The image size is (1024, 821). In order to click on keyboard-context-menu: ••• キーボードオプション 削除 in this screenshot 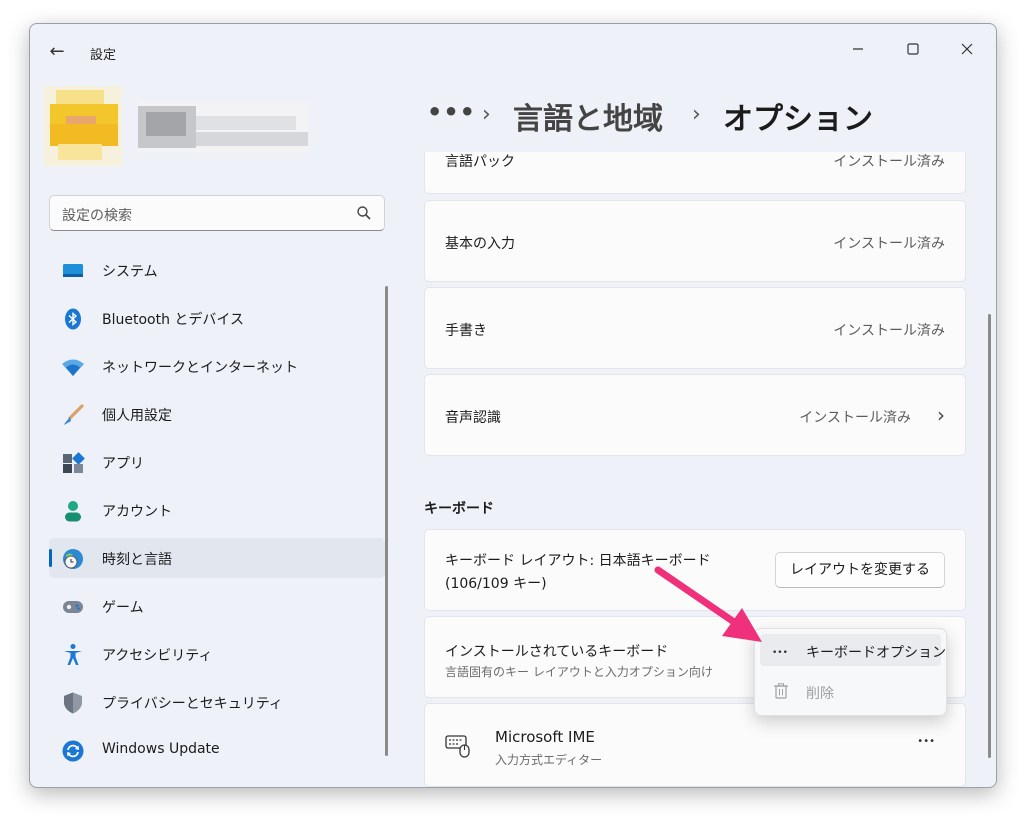, I will do `click(850, 672)`.